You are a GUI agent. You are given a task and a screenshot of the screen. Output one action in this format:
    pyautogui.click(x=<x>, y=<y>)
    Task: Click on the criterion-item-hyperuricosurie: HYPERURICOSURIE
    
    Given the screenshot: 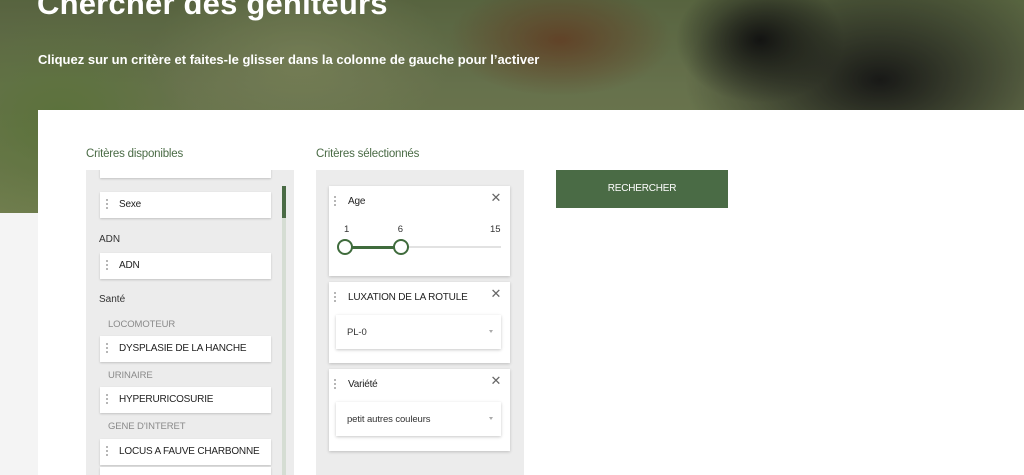 What is the action you would take?
    pyautogui.click(x=185, y=400)
    